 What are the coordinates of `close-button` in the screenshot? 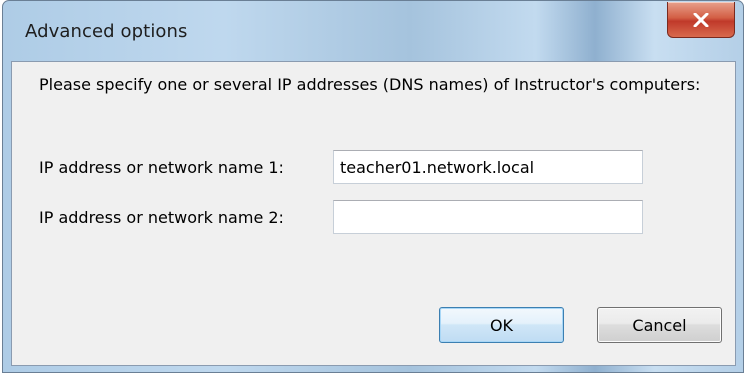 It's located at (701, 20).